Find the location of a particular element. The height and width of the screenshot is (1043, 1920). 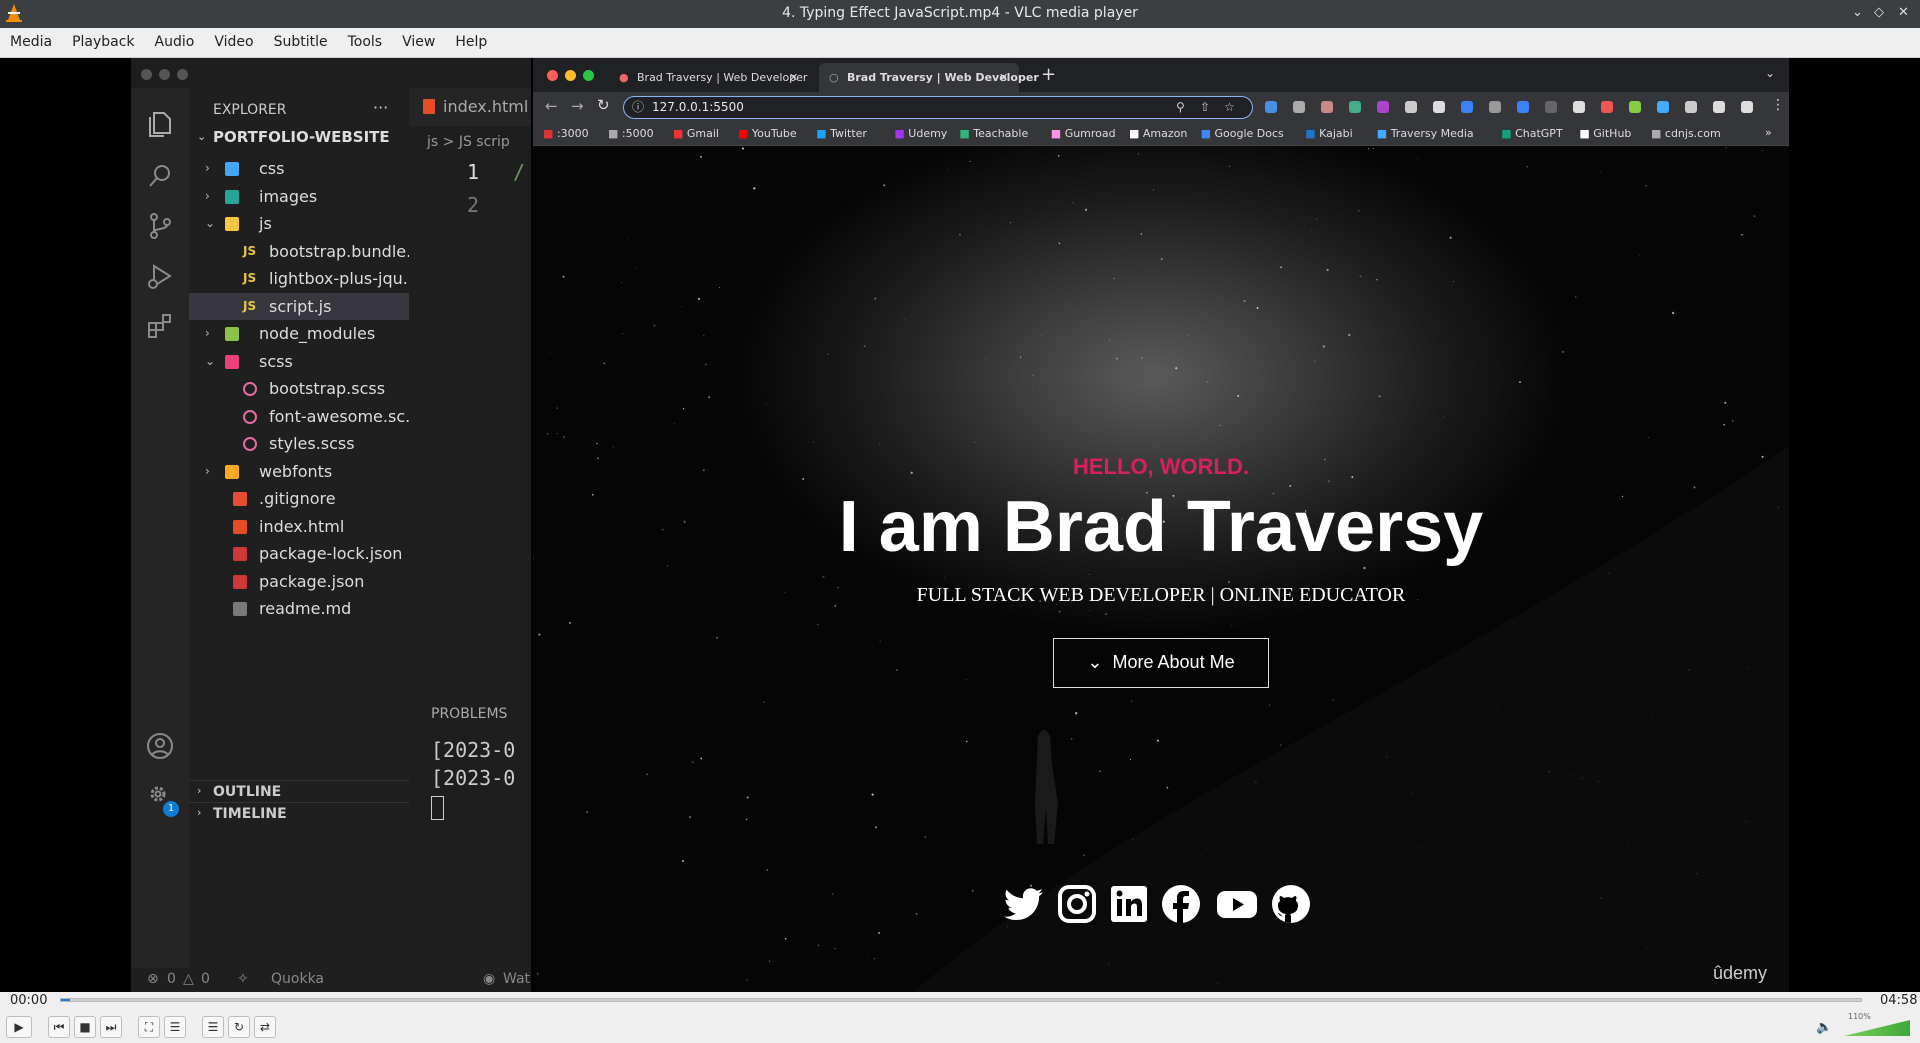

folder-css: › css is located at coordinates (299, 168).